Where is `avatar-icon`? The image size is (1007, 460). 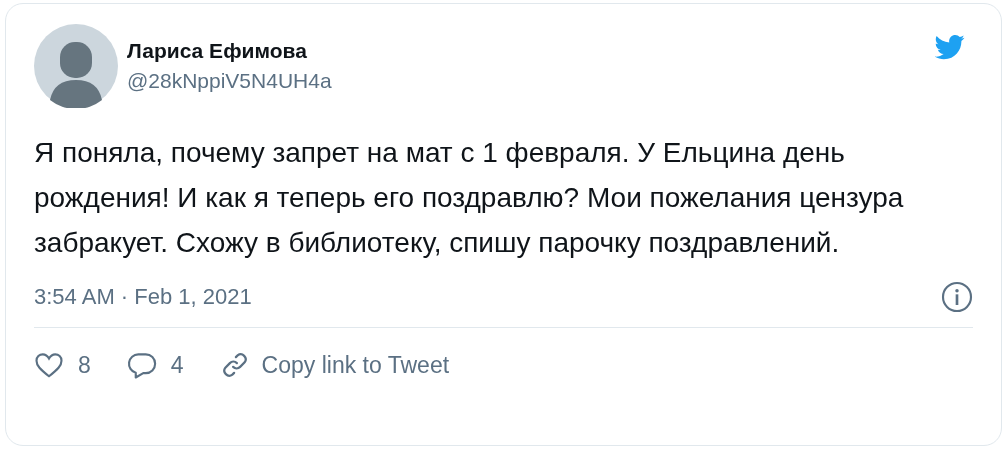
avatar-icon is located at coordinates (76, 66).